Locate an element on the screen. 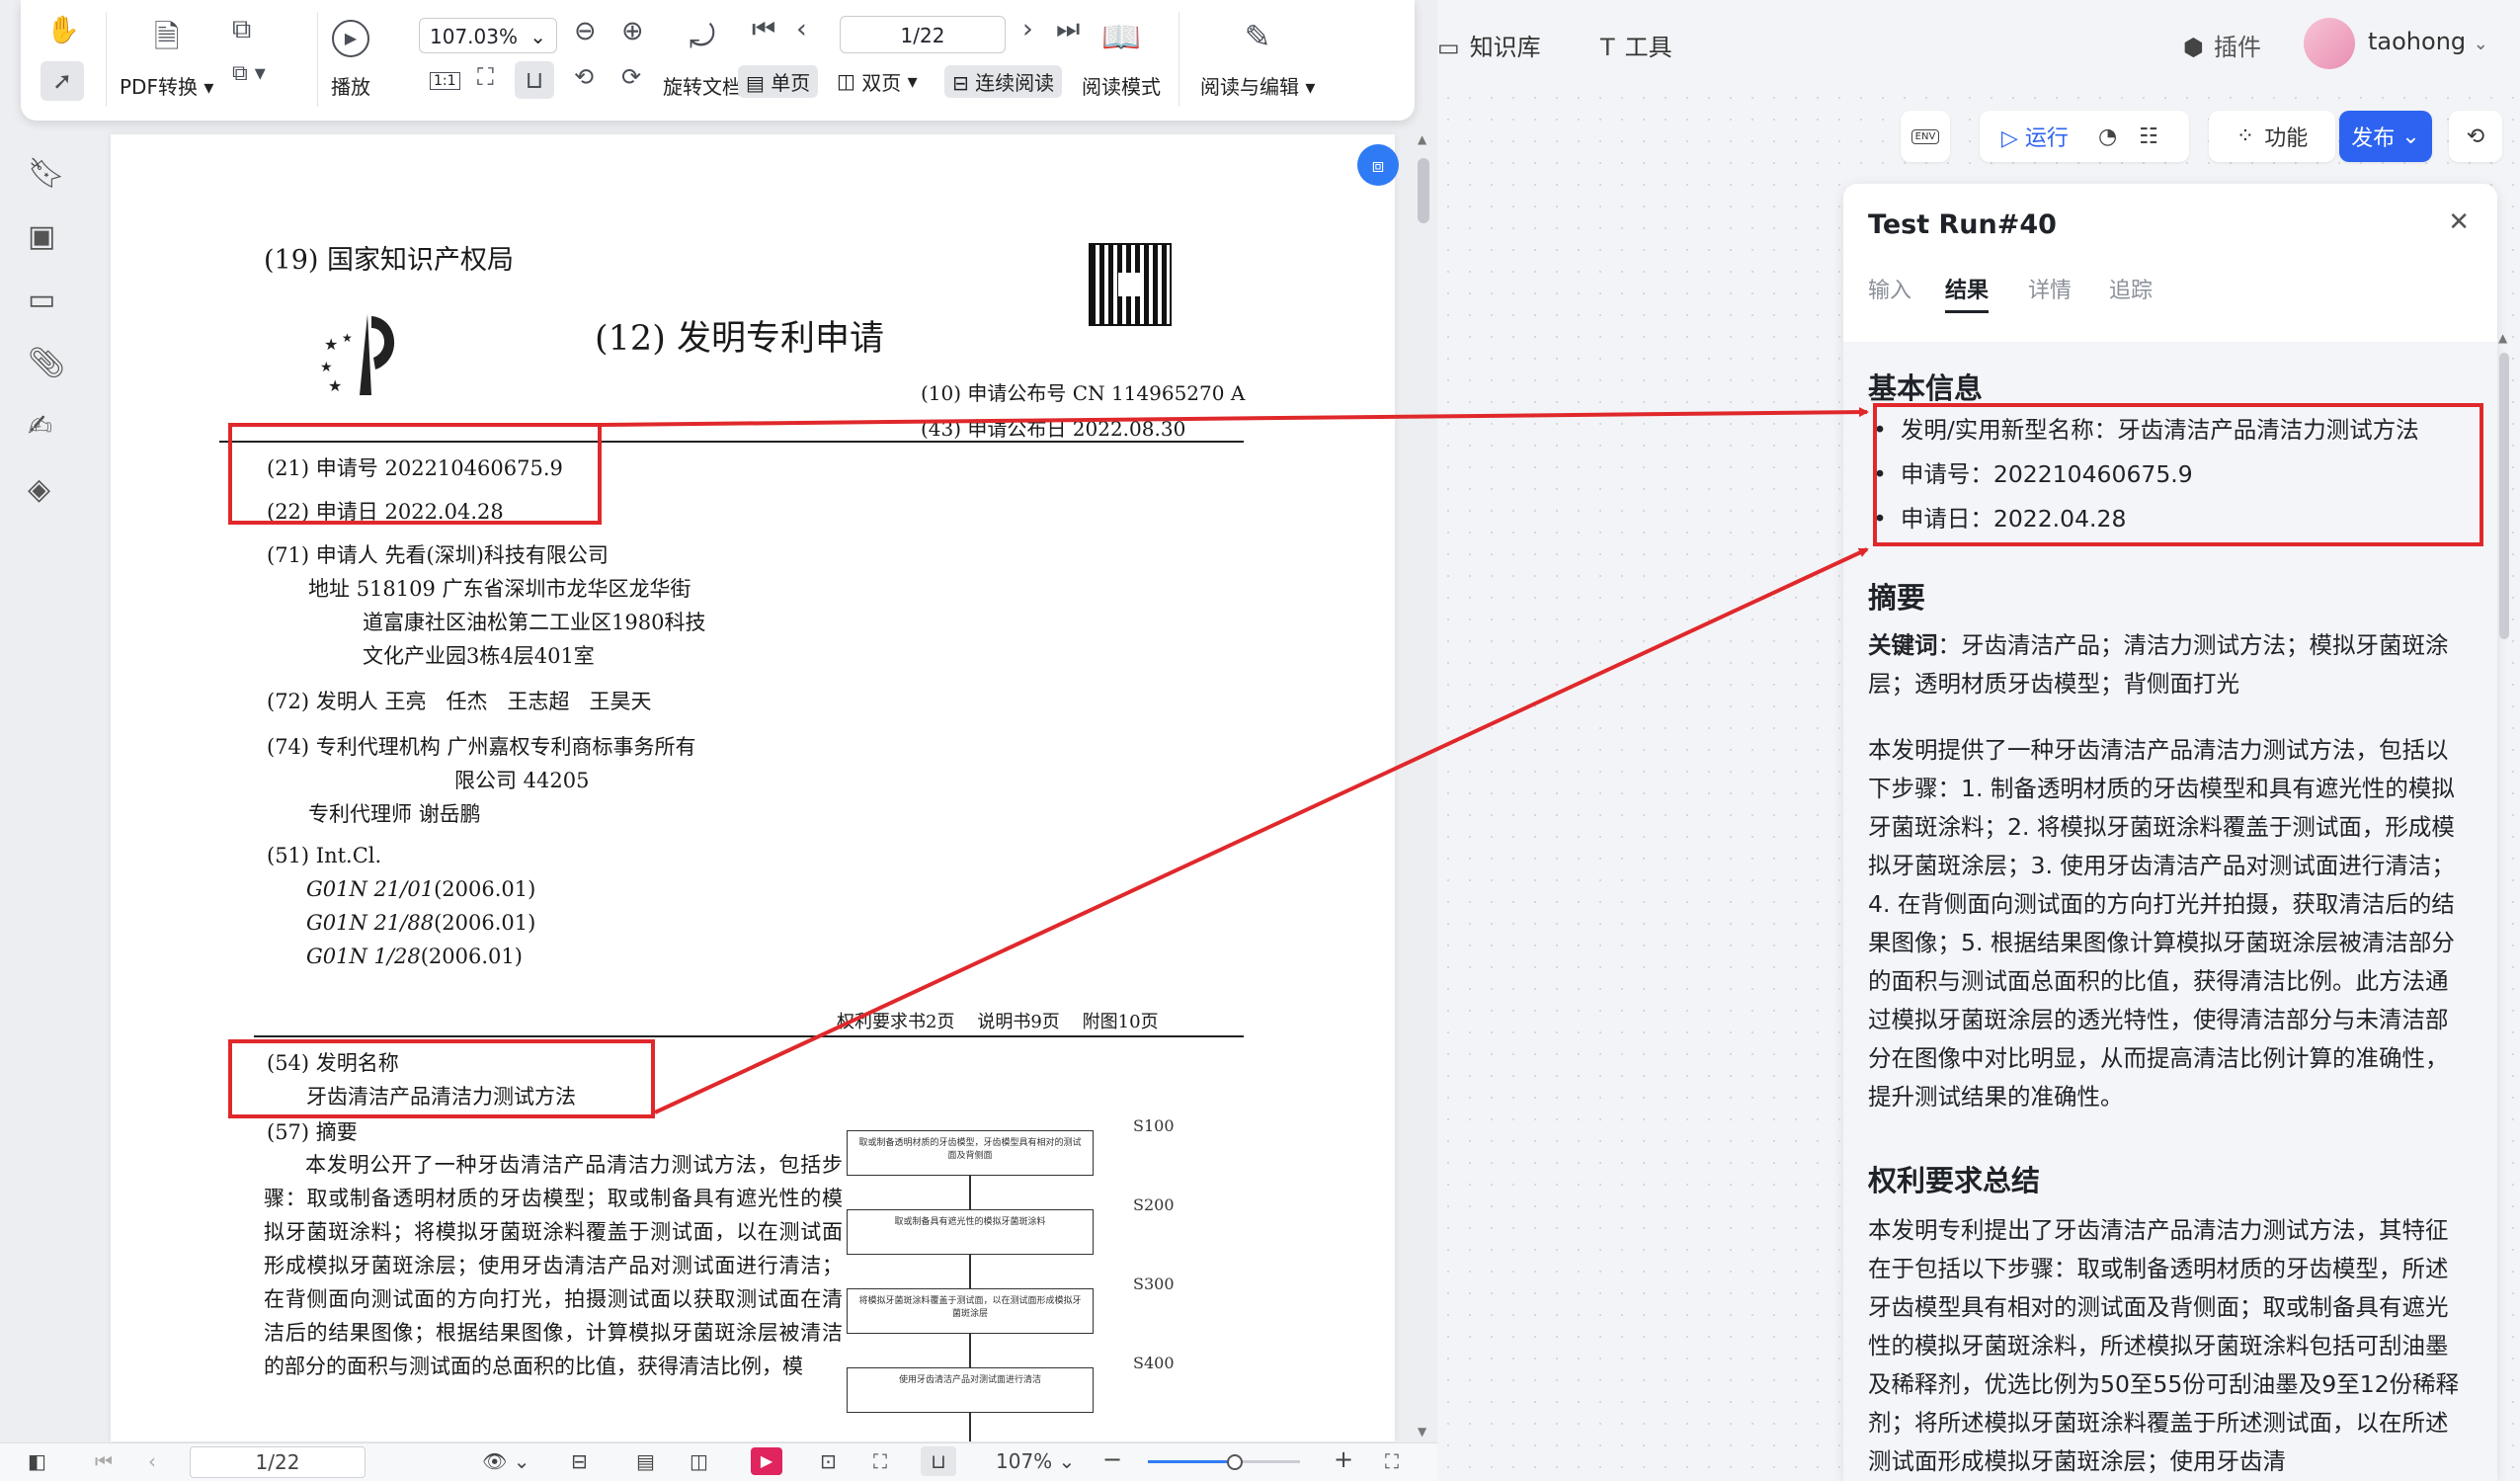 This screenshot has height=1481, width=2520. play-button: ▶ 播放 is located at coordinates (351, 58).